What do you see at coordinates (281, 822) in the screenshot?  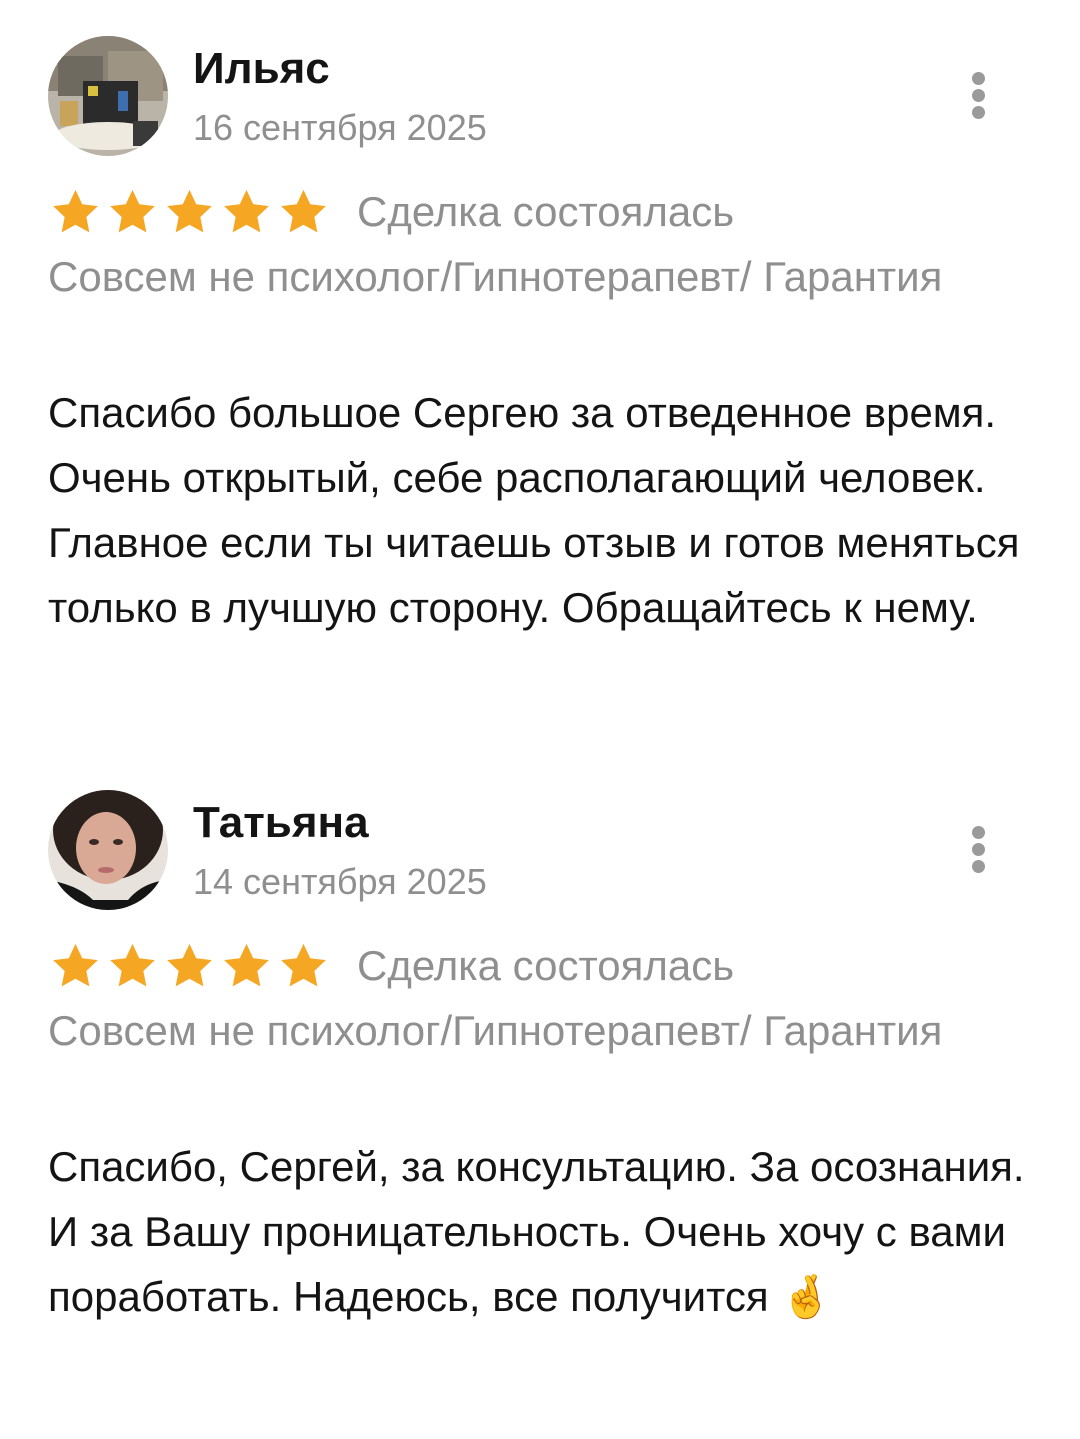 I see `author-name: Татьяна` at bounding box center [281, 822].